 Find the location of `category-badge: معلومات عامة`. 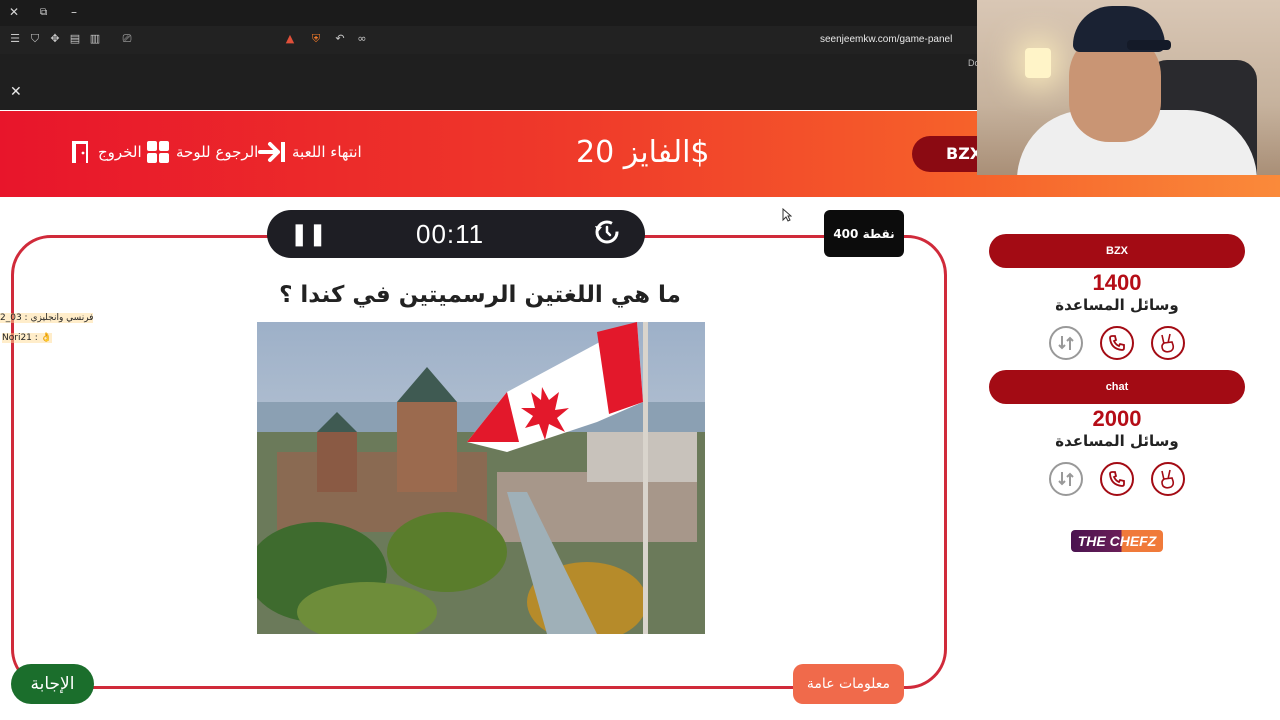

category-badge: معلومات عامة is located at coordinates (848, 684).